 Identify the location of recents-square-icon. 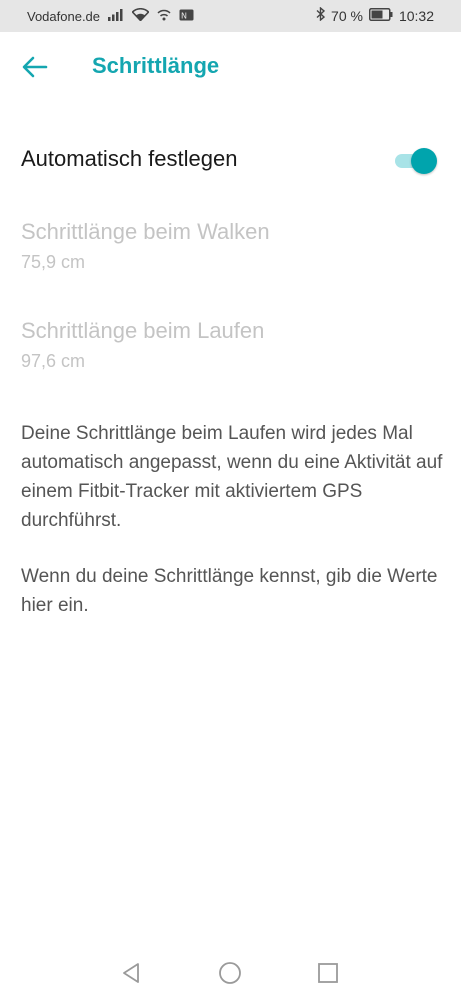
(328, 975).